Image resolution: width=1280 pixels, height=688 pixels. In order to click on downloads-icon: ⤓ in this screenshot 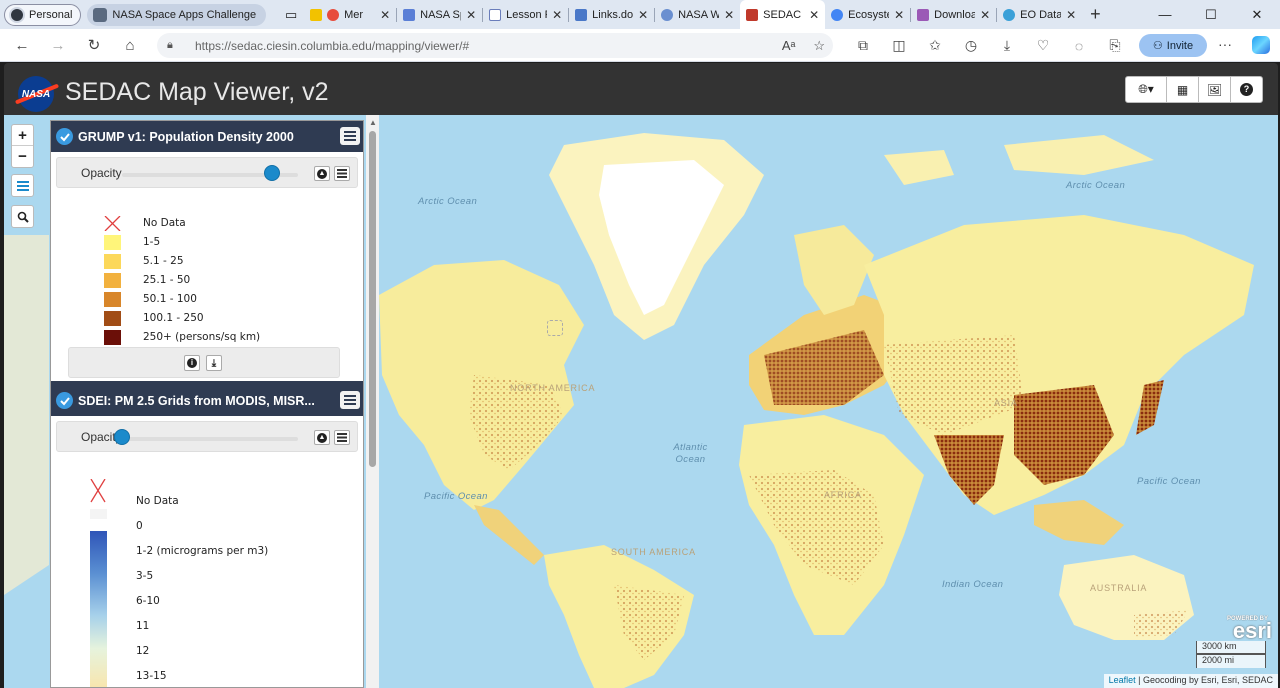, I will do `click(1007, 45)`.